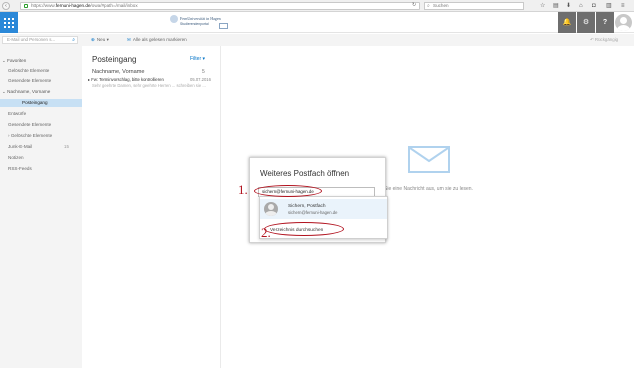  I want to click on logo-subtitle: Studierendenportal, so click(194, 24).